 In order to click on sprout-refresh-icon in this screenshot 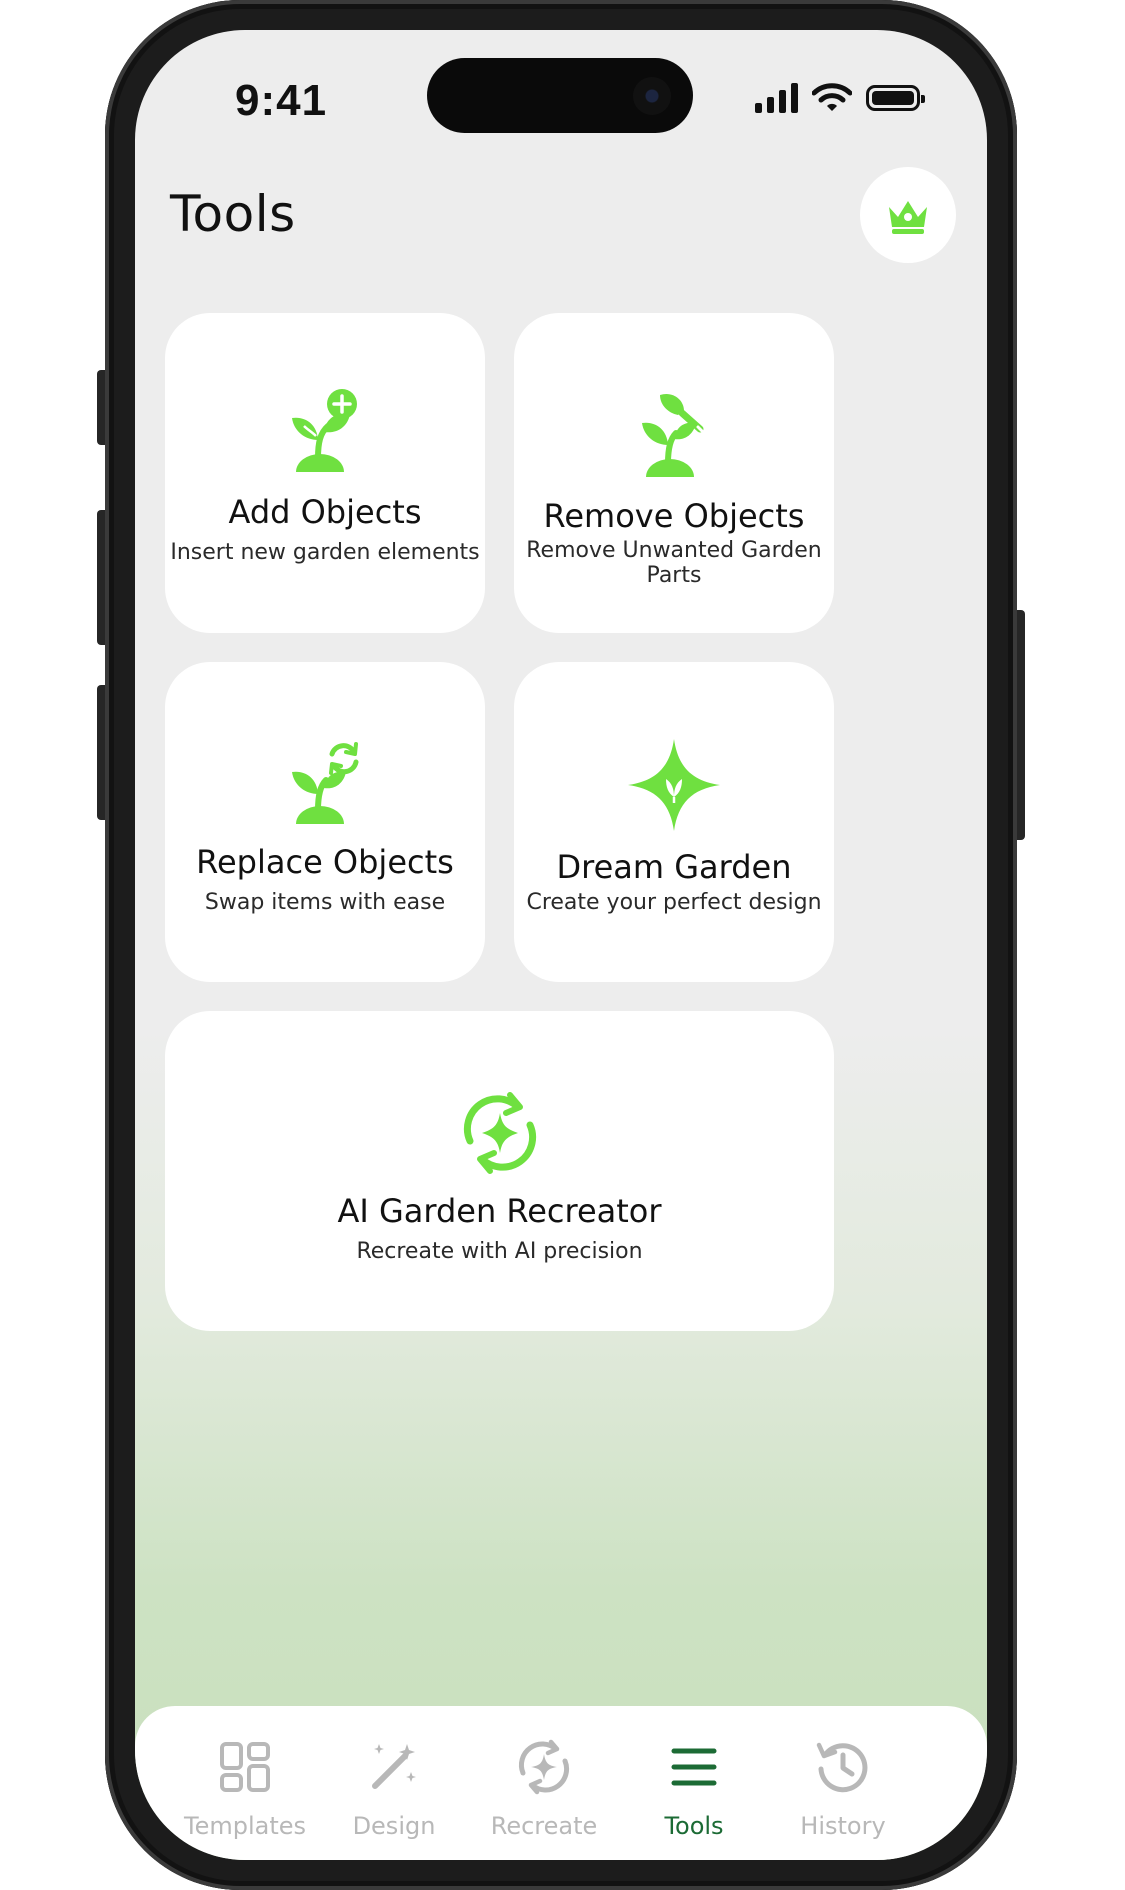, I will do `click(325, 783)`.